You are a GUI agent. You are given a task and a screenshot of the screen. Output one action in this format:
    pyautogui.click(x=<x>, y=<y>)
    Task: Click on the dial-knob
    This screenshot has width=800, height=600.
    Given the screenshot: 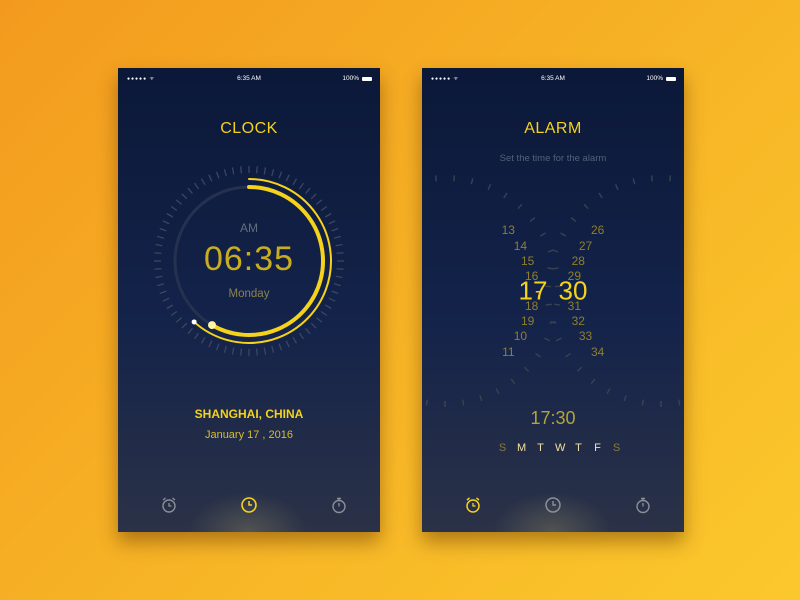 What is the action you would take?
    pyautogui.click(x=212, y=325)
    